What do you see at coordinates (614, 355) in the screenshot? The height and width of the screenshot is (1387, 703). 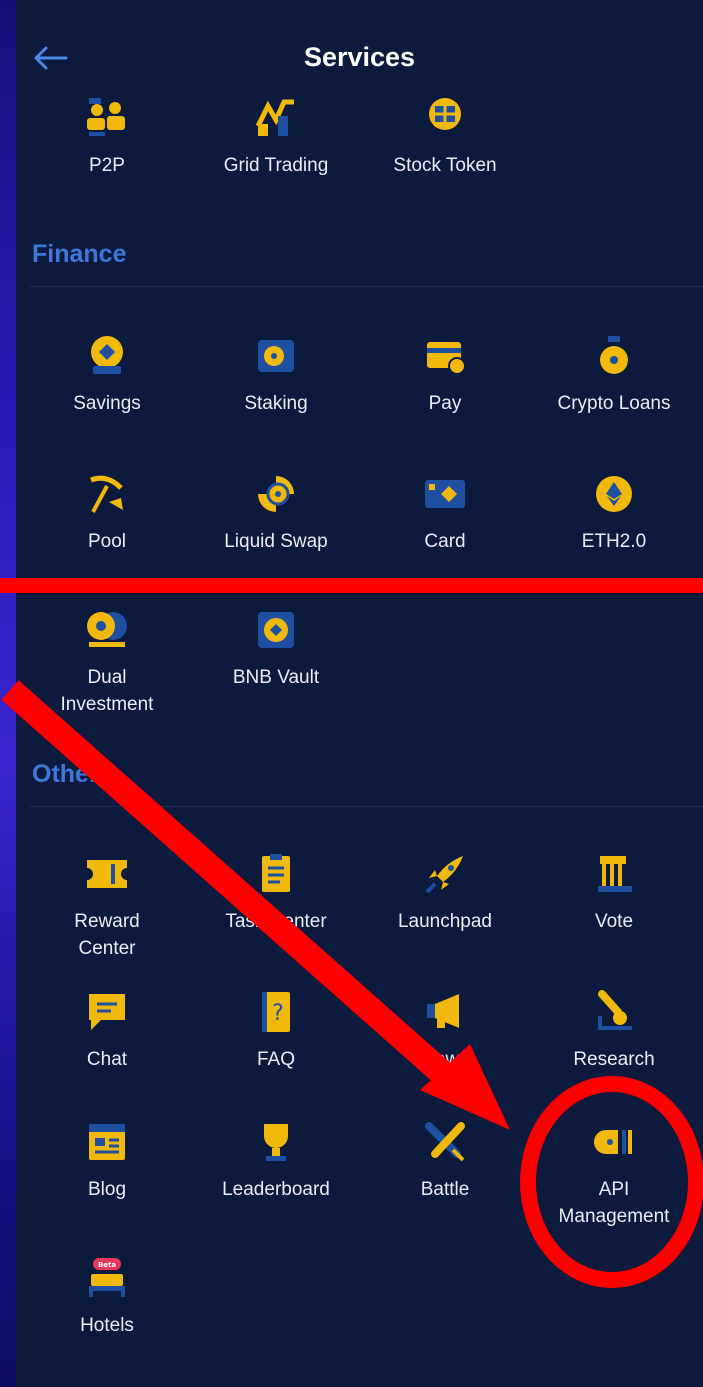 I see `crypto-loans-icon` at bounding box center [614, 355].